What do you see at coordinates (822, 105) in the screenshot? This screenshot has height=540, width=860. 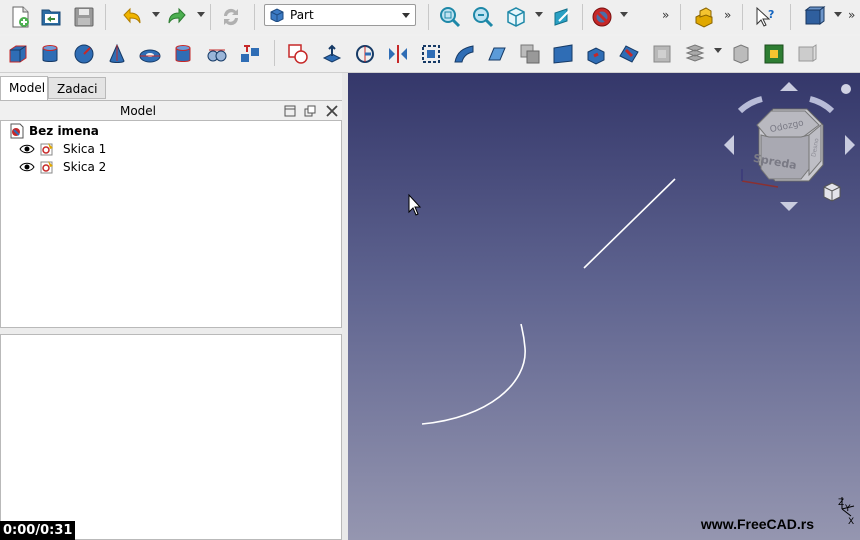 I see `rotate-right-icon` at bounding box center [822, 105].